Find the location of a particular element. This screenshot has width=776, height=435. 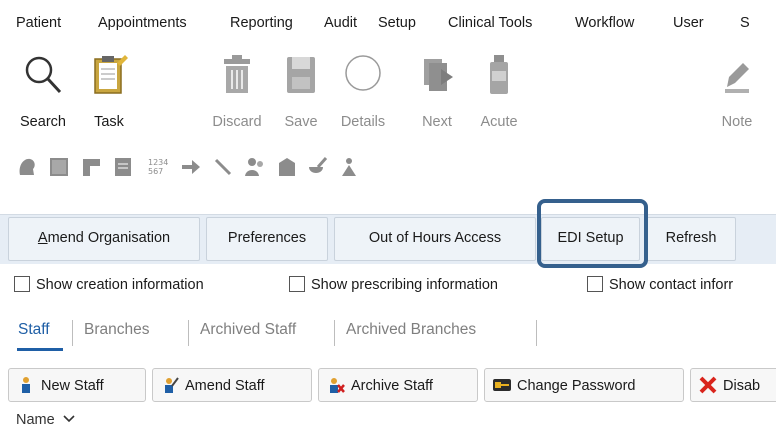

archive-staff-label: Archive Staff is located at coordinates (392, 386).